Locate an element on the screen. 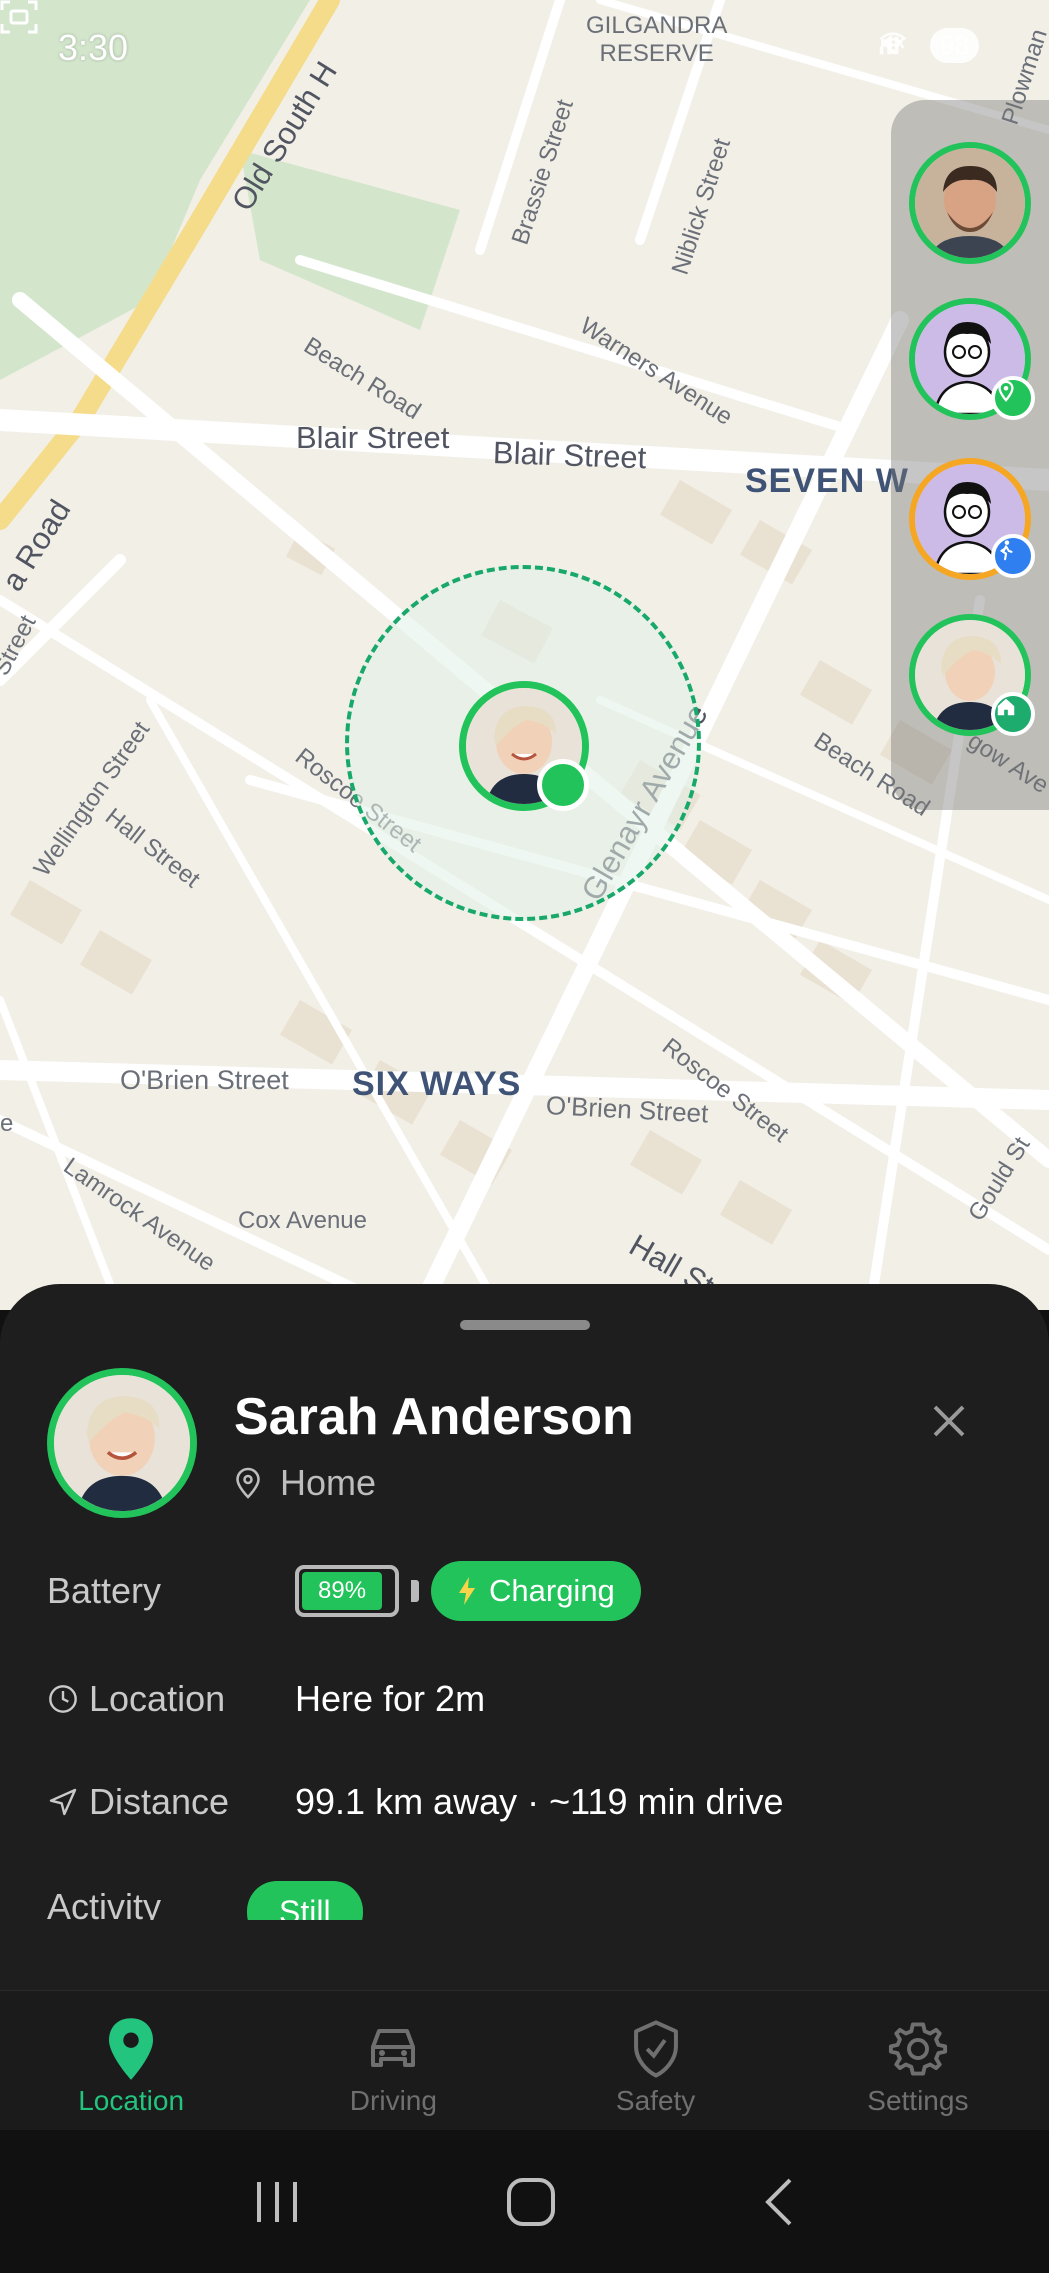 Image resolution: width=1049 pixels, height=2273 pixels. close-icon is located at coordinates (949, 1421).